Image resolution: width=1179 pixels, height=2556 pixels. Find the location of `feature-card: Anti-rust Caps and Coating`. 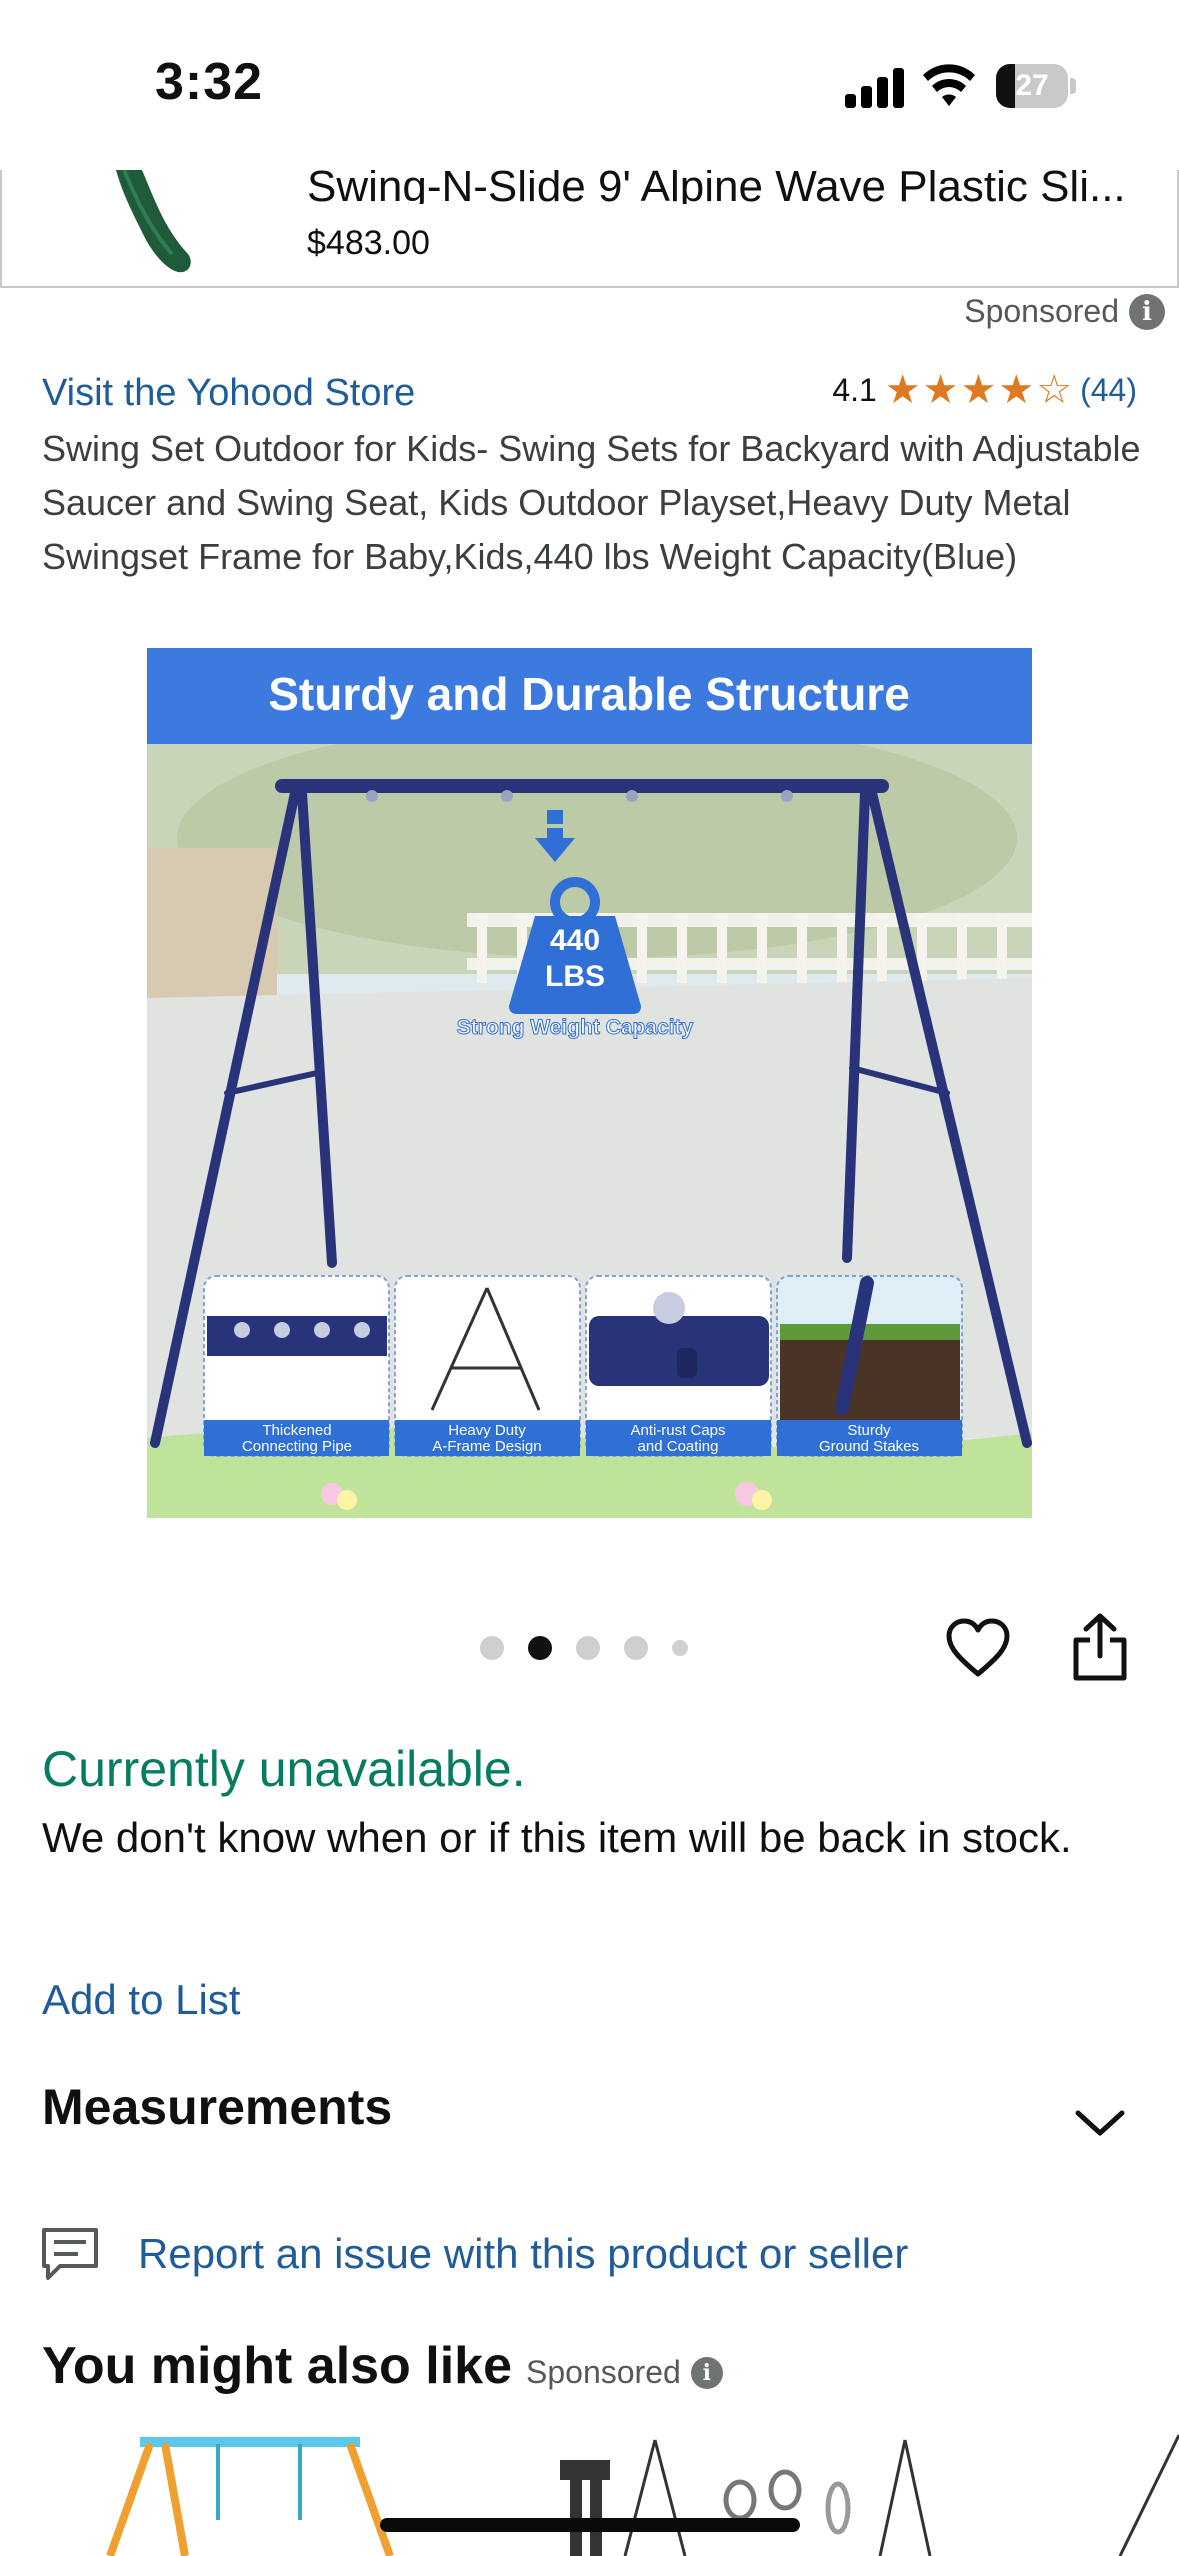

feature-card: Anti-rust Caps and Coating is located at coordinates (678, 1366).